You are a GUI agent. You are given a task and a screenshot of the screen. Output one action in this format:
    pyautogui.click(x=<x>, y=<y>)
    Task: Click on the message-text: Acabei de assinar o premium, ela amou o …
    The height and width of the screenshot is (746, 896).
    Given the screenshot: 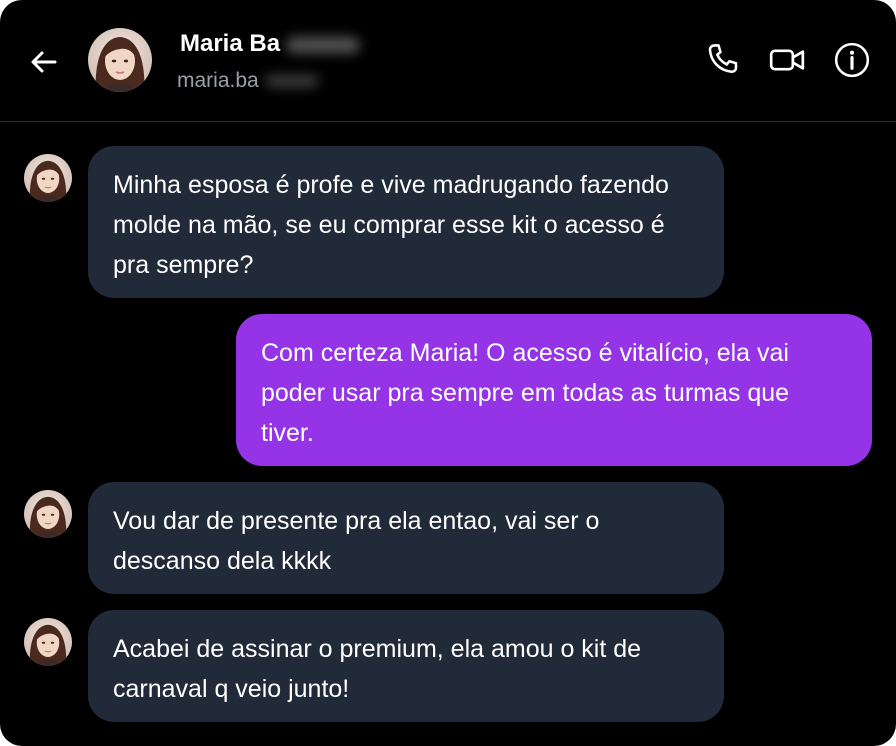 What is the action you would take?
    pyautogui.click(x=377, y=669)
    